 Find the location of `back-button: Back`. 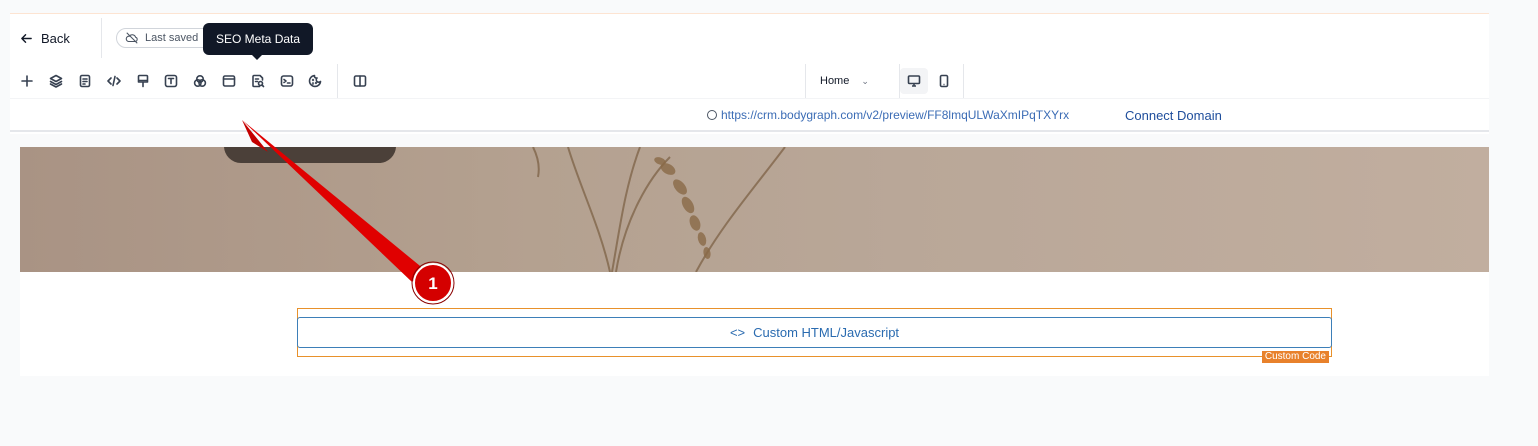

back-button: Back is located at coordinates (45, 38).